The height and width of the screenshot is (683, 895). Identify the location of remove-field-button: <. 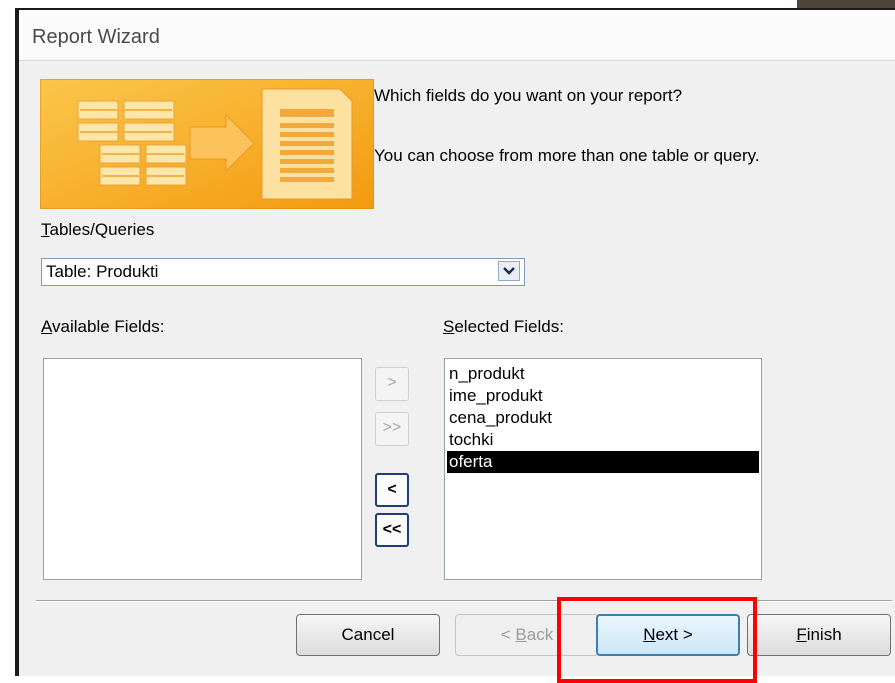
(392, 490).